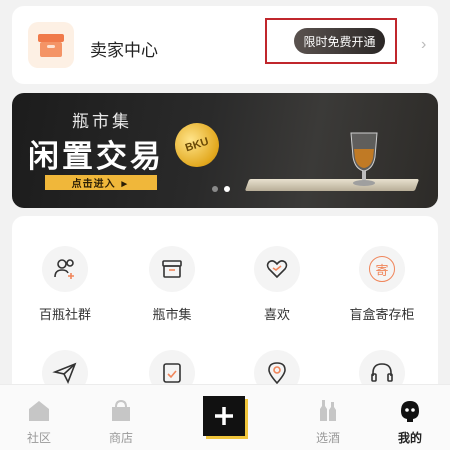  I want to click on tab-shop: 商店, so click(121, 415).